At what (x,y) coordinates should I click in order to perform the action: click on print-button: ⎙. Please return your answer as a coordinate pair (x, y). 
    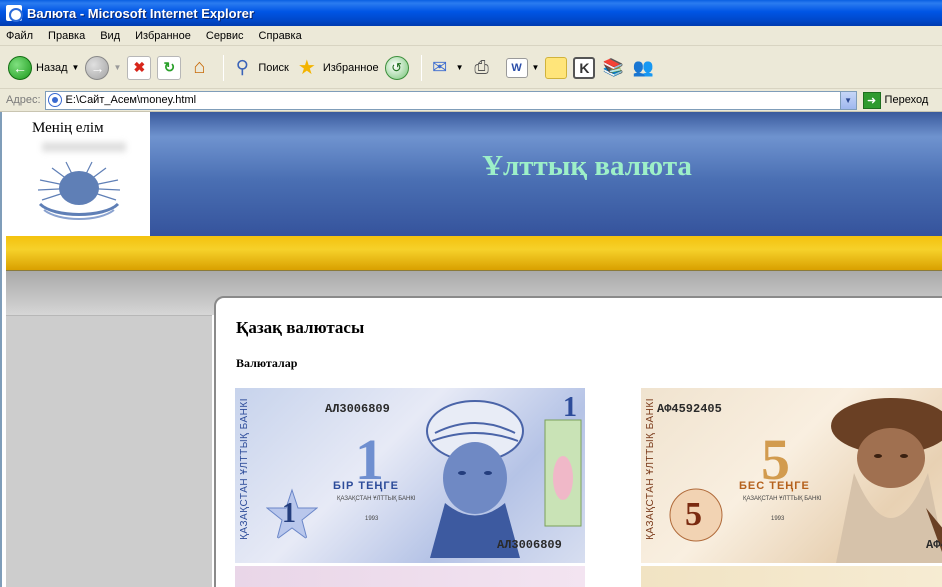
    Looking at the image, I should click on (482, 68).